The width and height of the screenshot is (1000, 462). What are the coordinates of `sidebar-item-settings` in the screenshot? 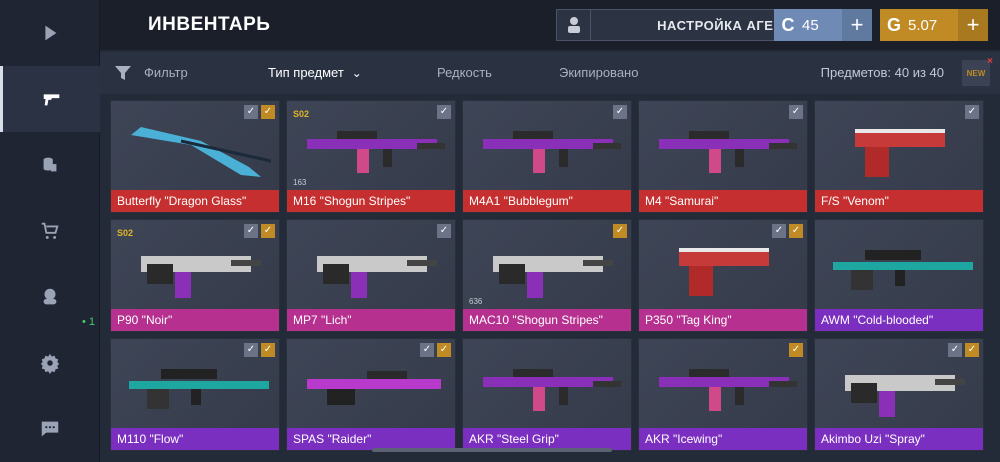 It's located at (50, 363).